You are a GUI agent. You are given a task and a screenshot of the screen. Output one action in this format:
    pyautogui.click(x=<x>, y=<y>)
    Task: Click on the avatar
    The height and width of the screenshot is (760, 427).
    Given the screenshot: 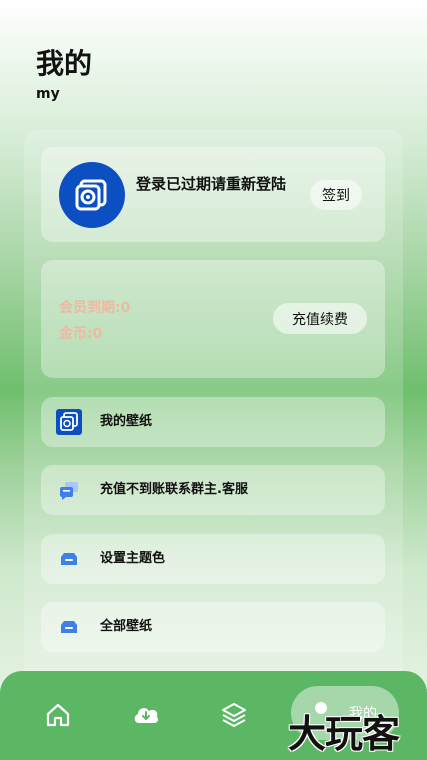 What is the action you would take?
    pyautogui.click(x=92, y=195)
    